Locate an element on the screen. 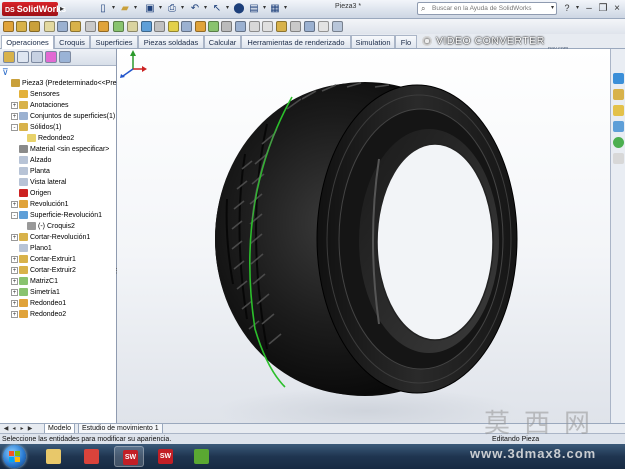  fillet-tool-icon is located at coordinates (103, 26).